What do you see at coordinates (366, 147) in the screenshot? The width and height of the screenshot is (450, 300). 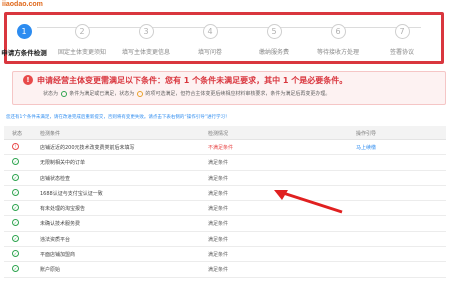 I see `action-link: 马上续缴` at bounding box center [366, 147].